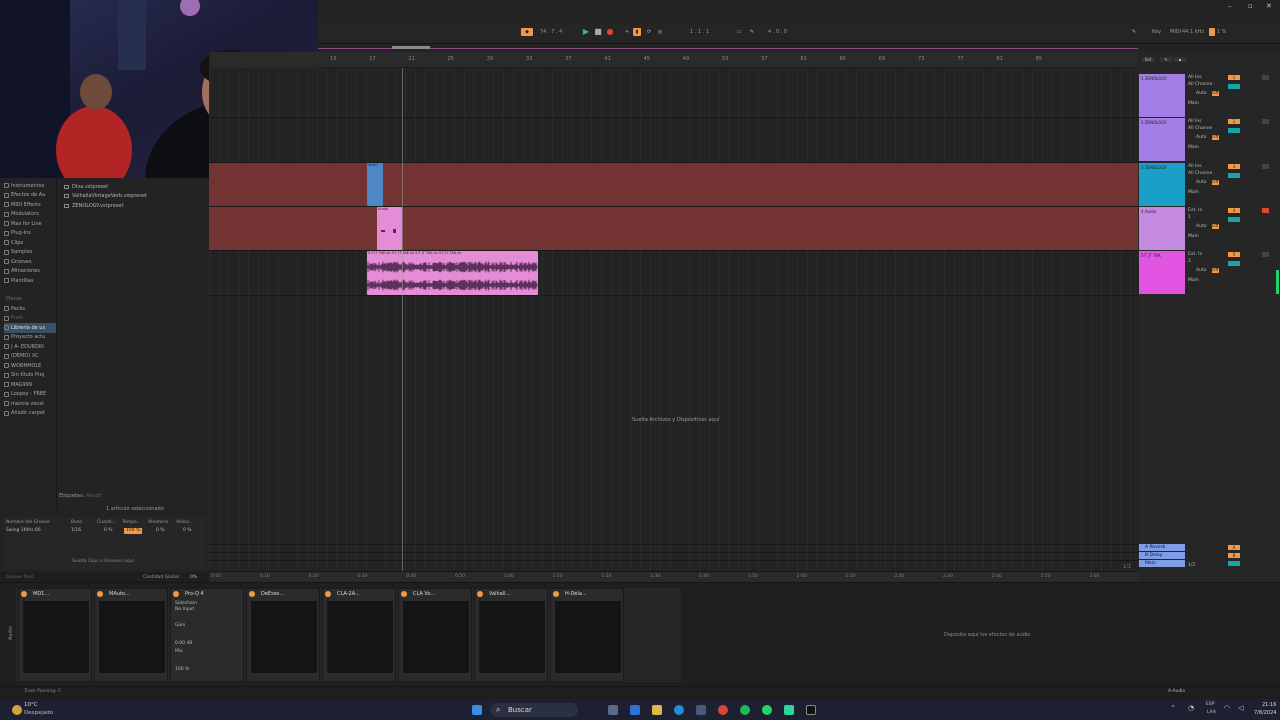  Describe the element at coordinates (1234, 563) in the screenshot. I see `main-volume` at that location.